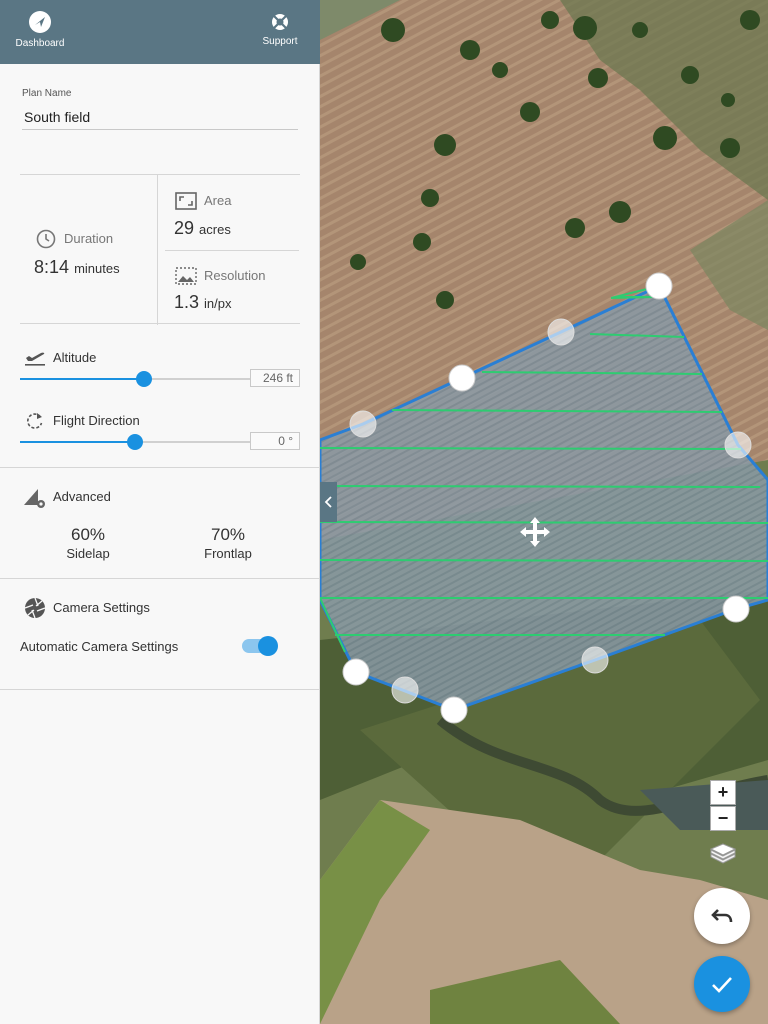 Image resolution: width=768 pixels, height=1024 pixels. What do you see at coordinates (187, 302) in the screenshot?
I see `resolution-number: 1.3` at bounding box center [187, 302].